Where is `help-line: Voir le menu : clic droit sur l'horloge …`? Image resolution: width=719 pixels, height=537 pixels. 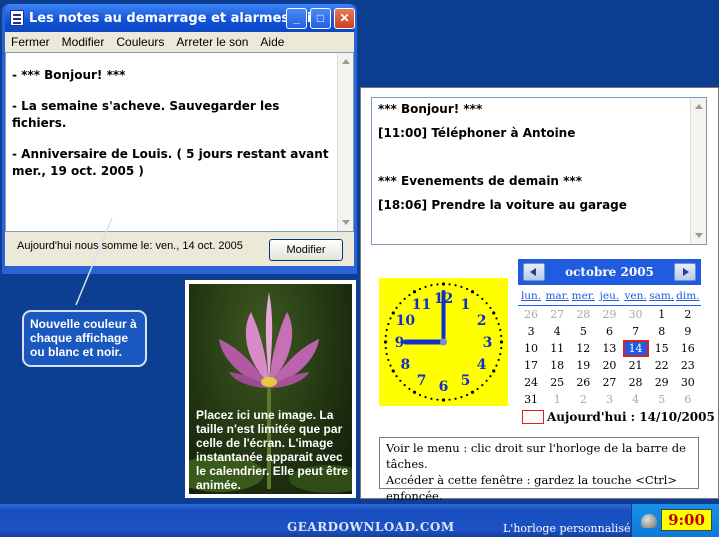
help-line: Voir le menu : clic droit sur l'horloge … is located at coordinates (536, 456).